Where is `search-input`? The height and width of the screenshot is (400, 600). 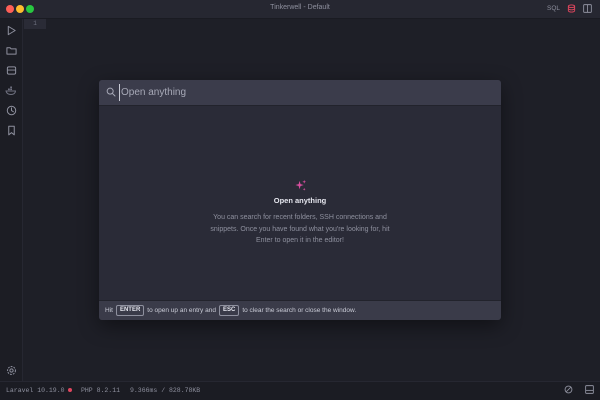 search-input is located at coordinates (305, 92).